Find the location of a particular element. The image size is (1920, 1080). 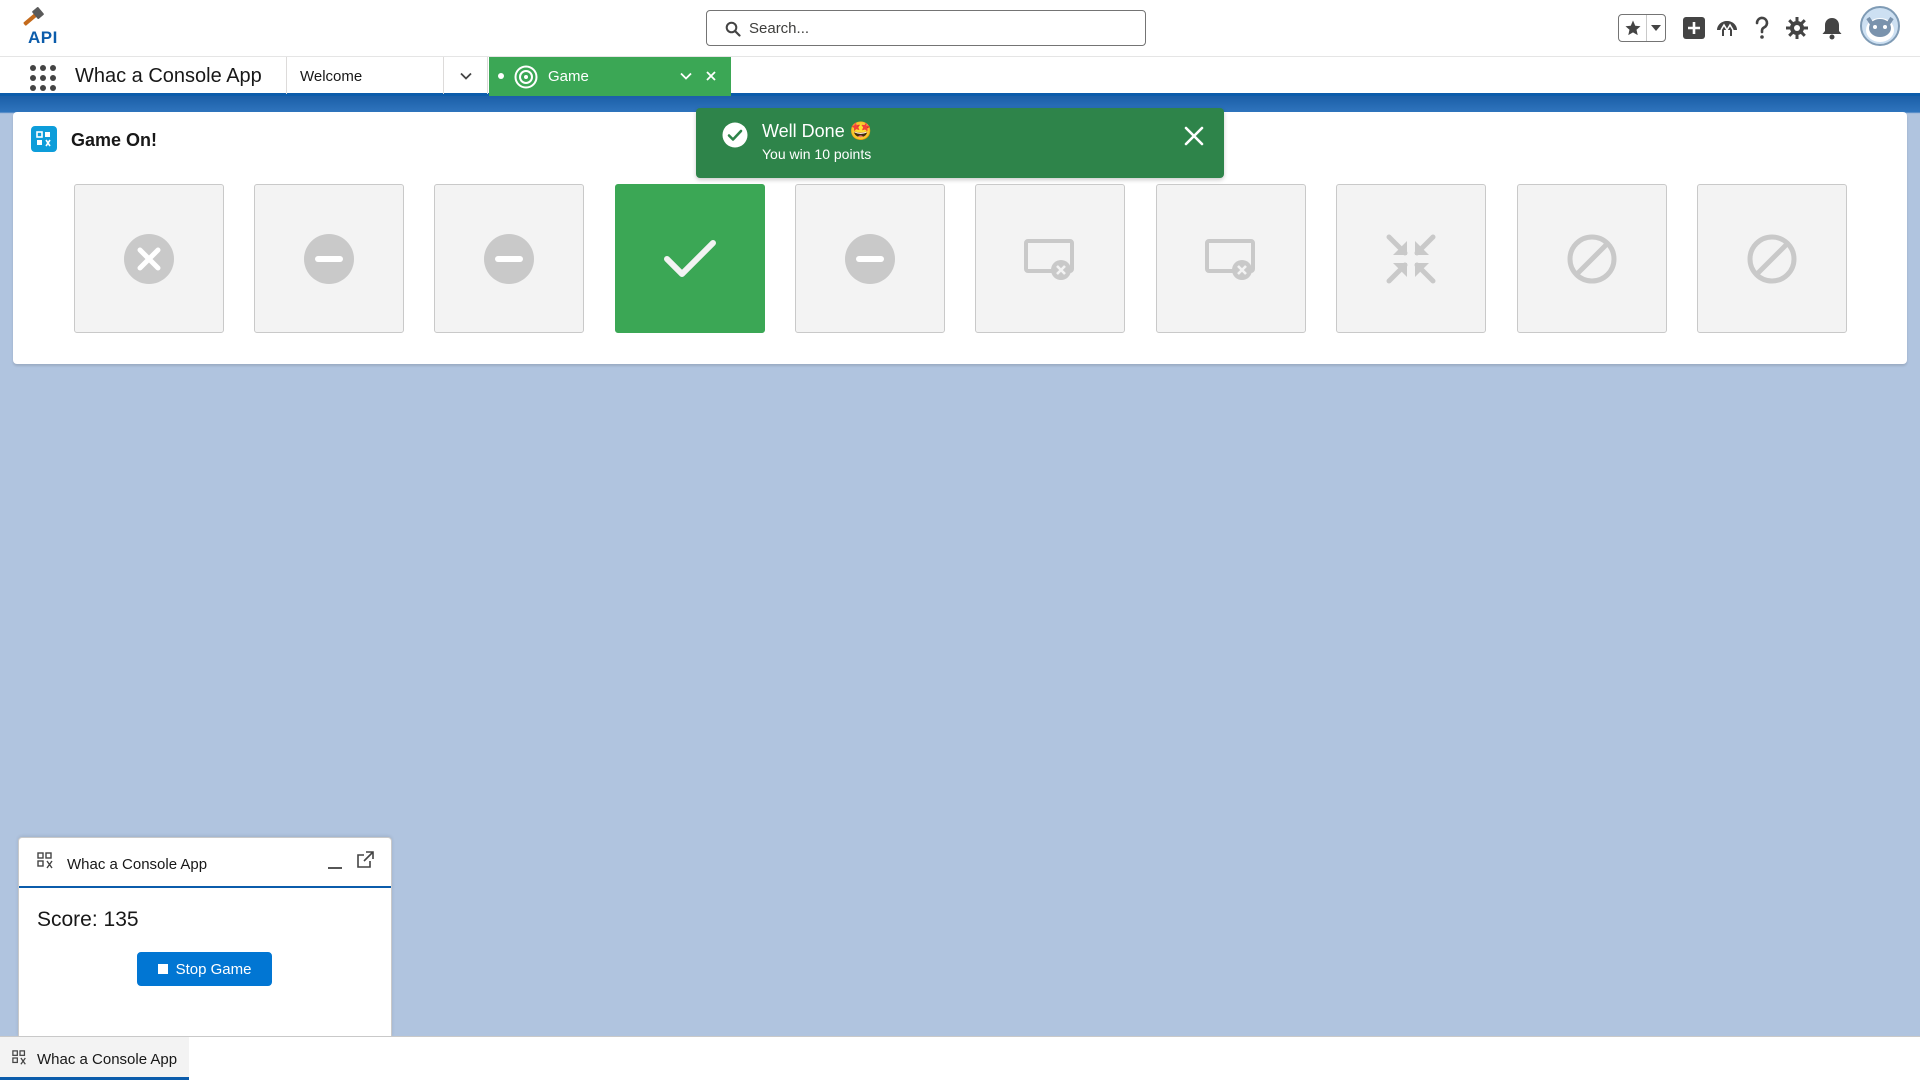

global-header: API is located at coordinates (960, 28).